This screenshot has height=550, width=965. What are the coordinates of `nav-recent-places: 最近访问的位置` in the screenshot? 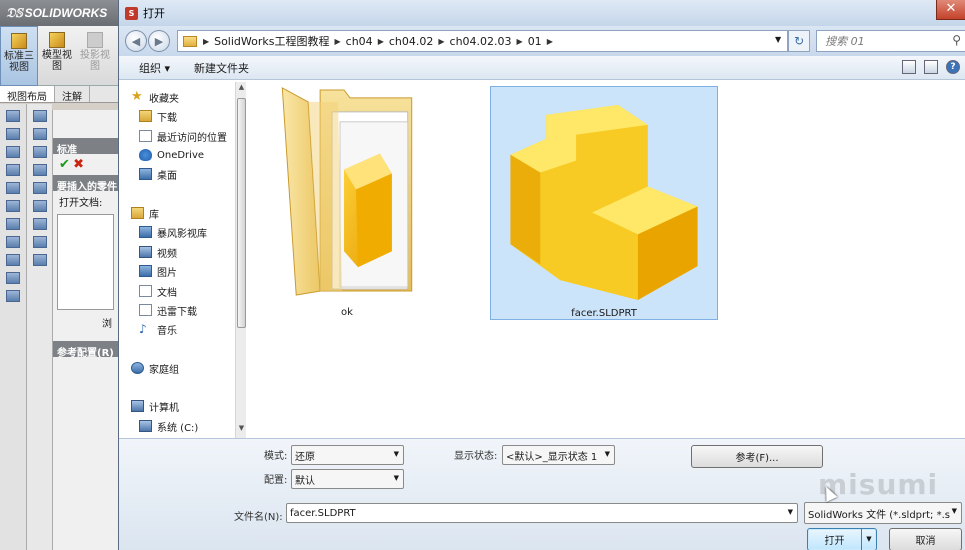 It's located at (183, 136).